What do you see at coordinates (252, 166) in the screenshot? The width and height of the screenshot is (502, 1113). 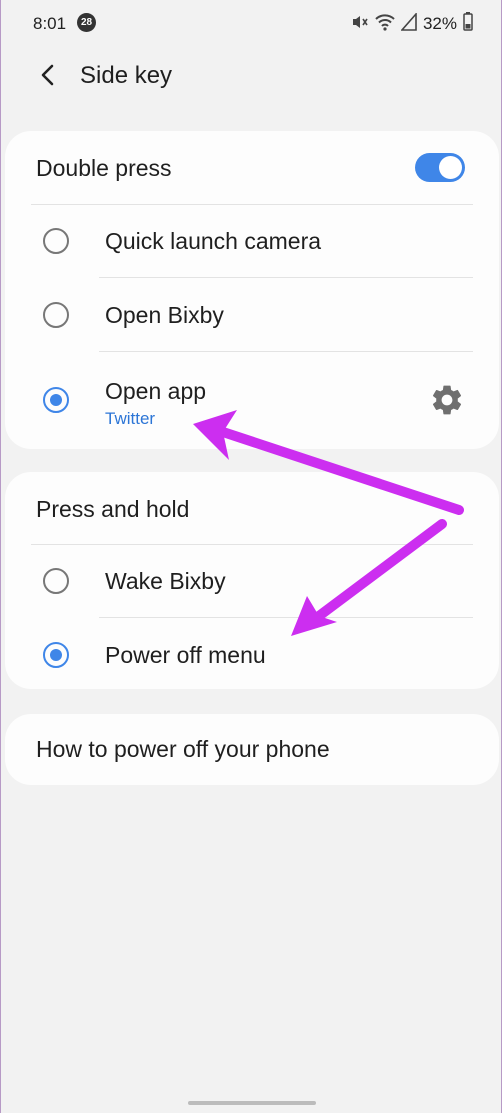 I see `double-press-row: Double press` at bounding box center [252, 166].